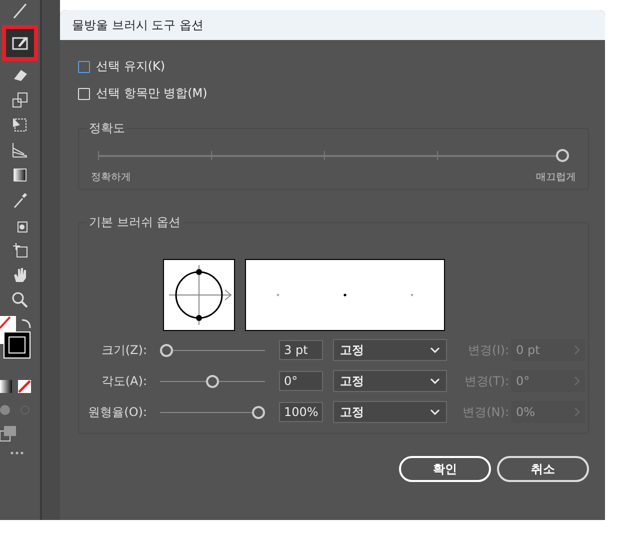  Describe the element at coordinates (124, 381) in the screenshot. I see `field-label: 각도(A):` at that location.